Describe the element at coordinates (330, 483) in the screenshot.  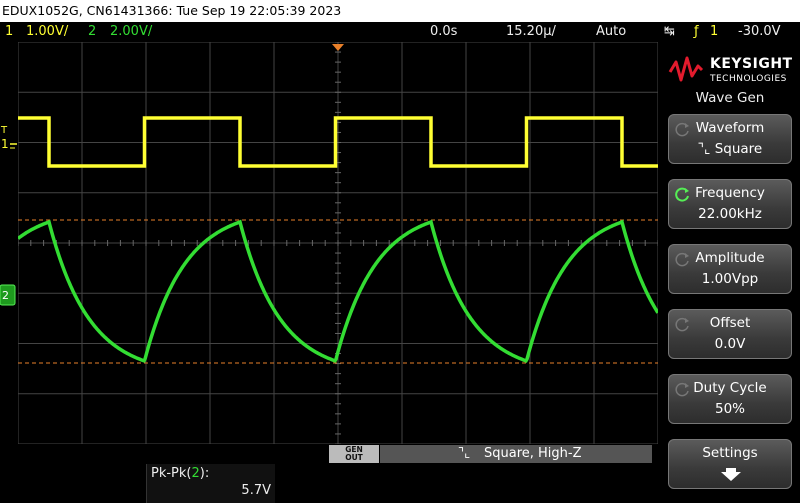
I see `measurement-area: Pk-Pk(2): 5.7V` at that location.